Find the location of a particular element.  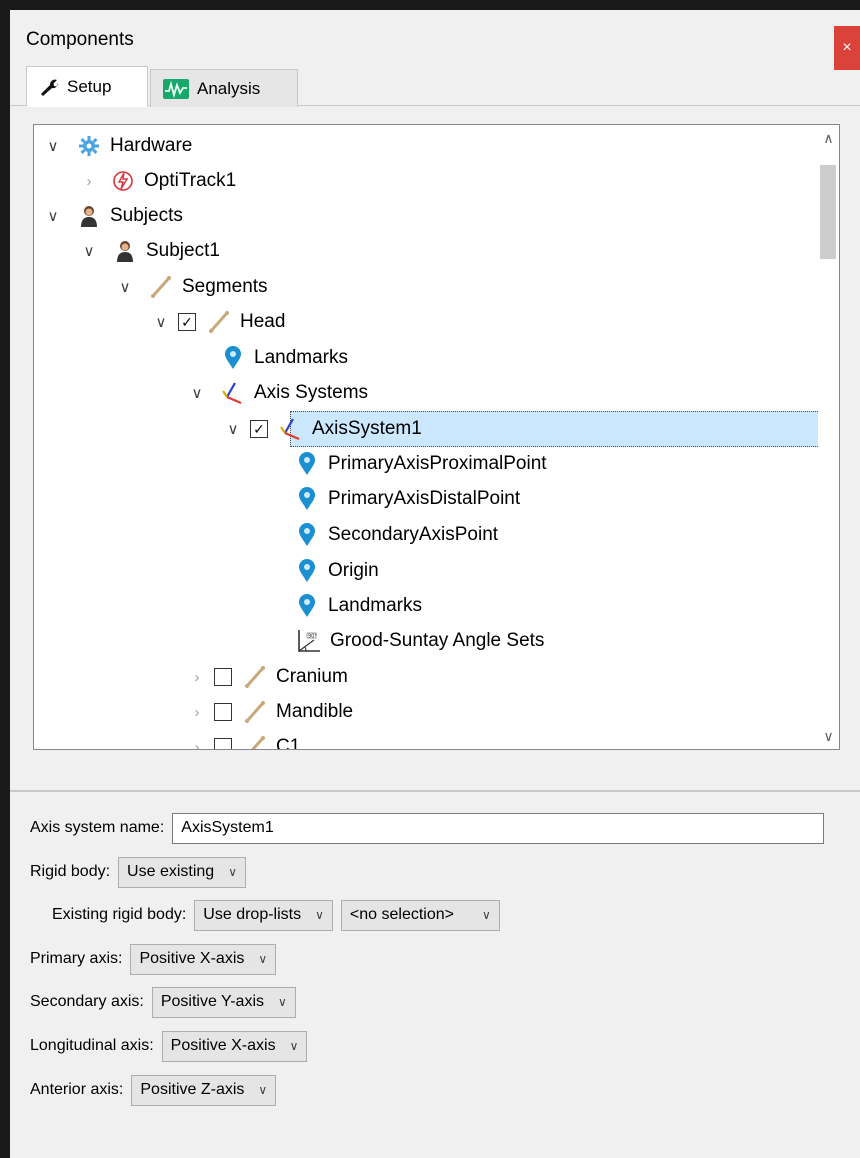

mandible-checkbox is located at coordinates (223, 712).